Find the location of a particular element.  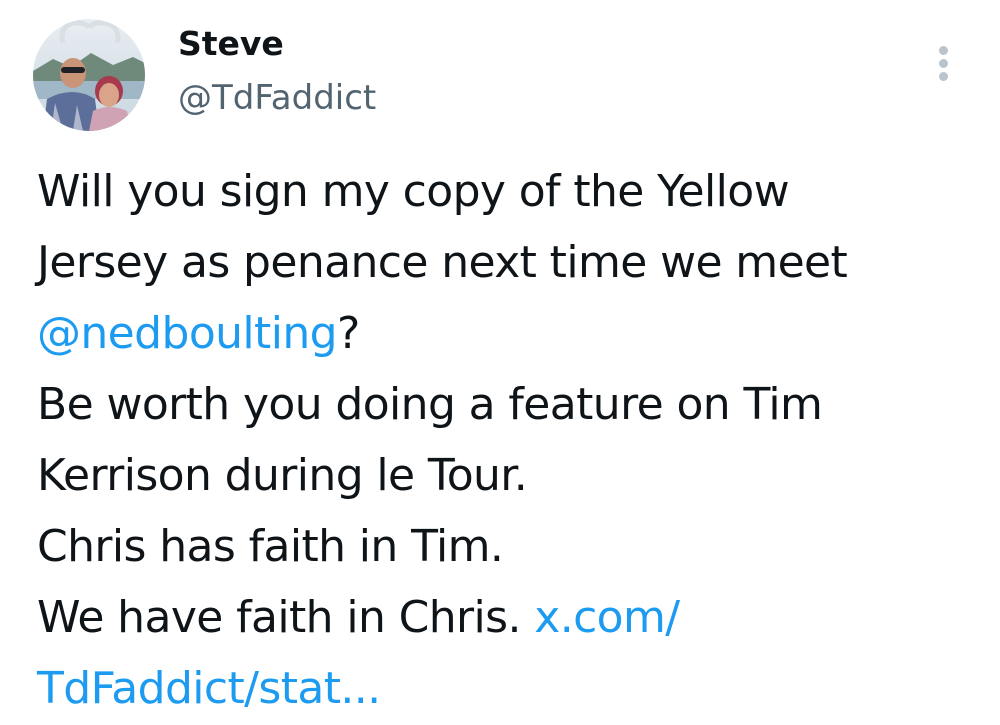

author-handle: @TdFaddict is located at coordinates (277, 98).